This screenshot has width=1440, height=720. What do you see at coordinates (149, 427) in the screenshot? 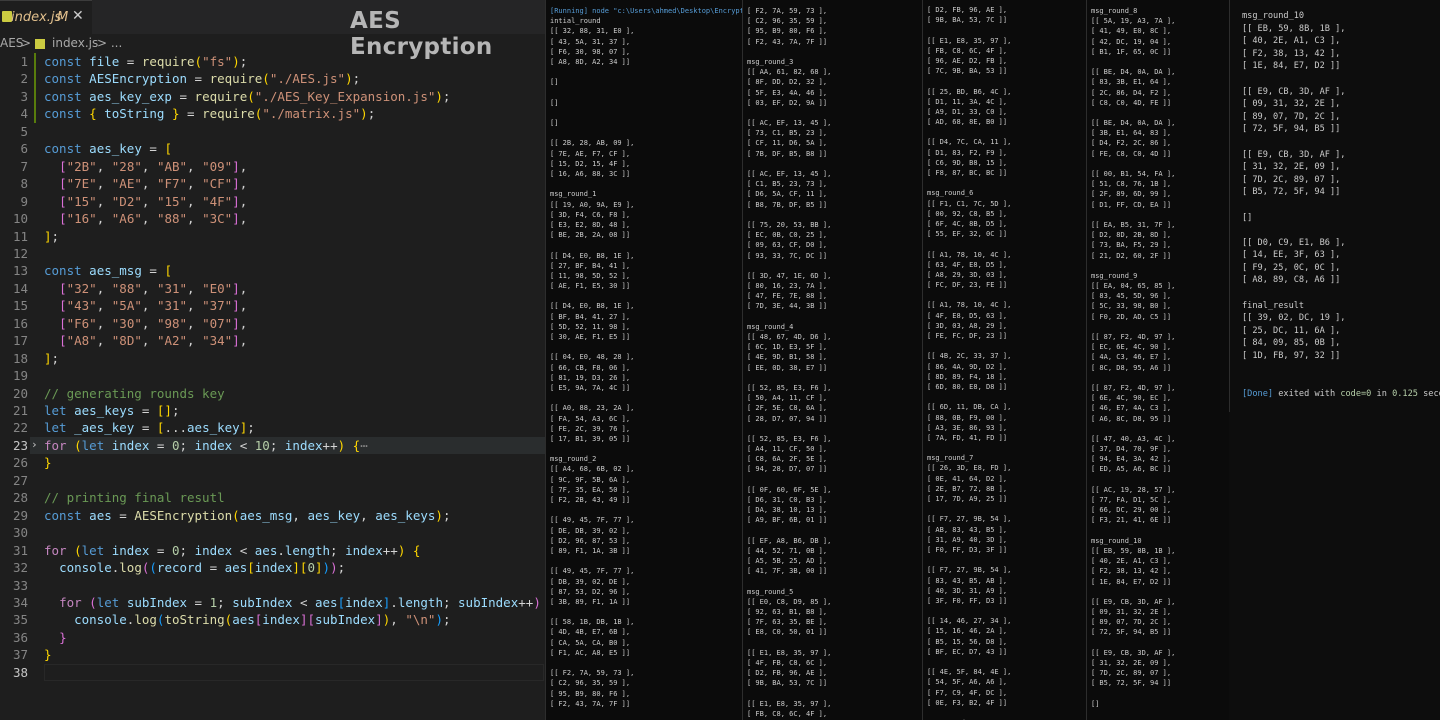
I see `code-line: let _aes_key = [...aes_key];` at bounding box center [149, 427].